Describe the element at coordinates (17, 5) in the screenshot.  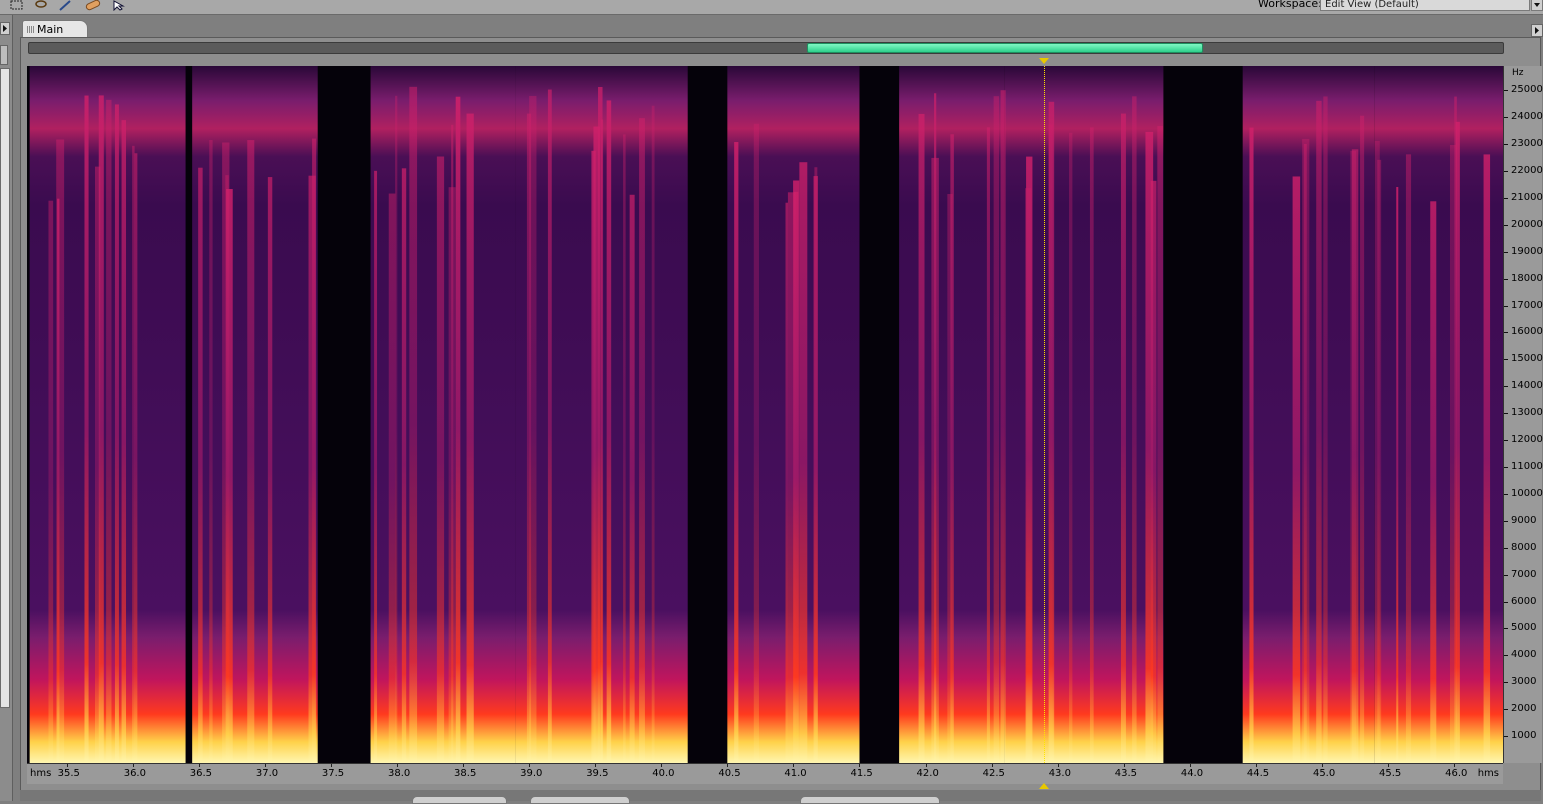
I see `marquee-select-icon` at that location.